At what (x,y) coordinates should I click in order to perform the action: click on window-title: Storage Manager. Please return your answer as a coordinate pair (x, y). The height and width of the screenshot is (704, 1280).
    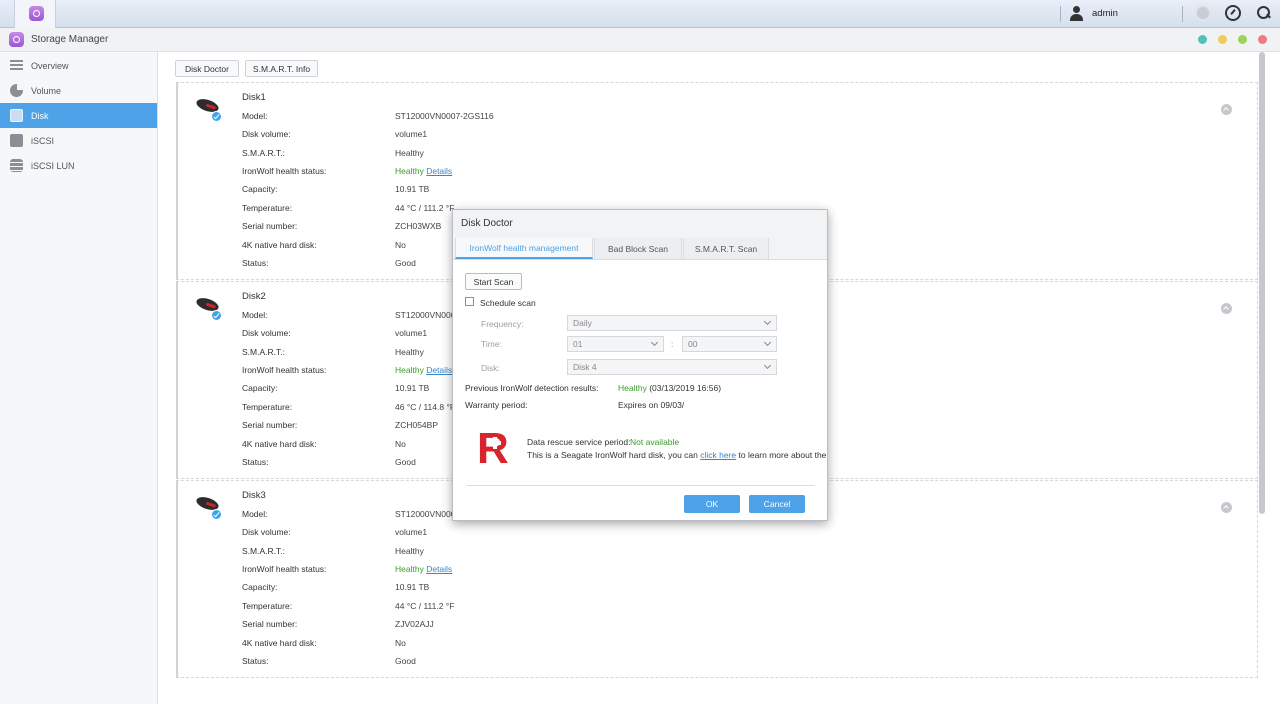
    Looking at the image, I should click on (70, 39).